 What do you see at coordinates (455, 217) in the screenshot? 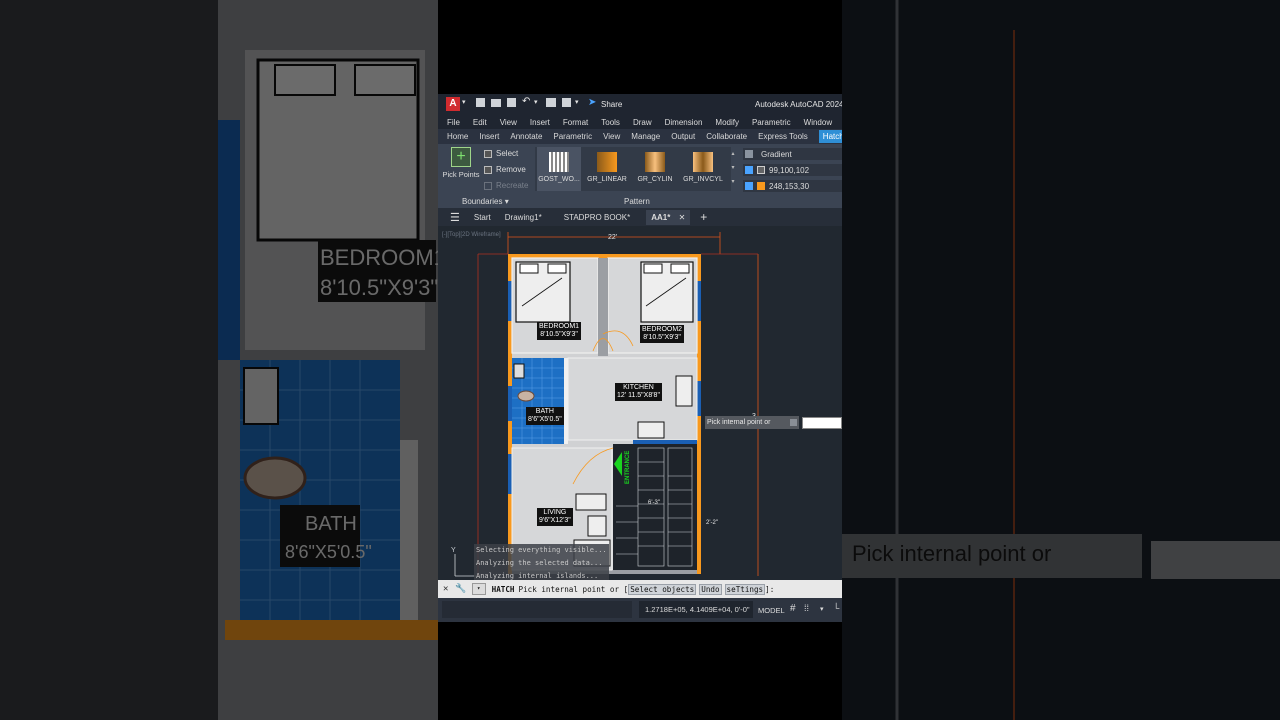
I see `hamburger-menu-icon: ☰` at bounding box center [455, 217].